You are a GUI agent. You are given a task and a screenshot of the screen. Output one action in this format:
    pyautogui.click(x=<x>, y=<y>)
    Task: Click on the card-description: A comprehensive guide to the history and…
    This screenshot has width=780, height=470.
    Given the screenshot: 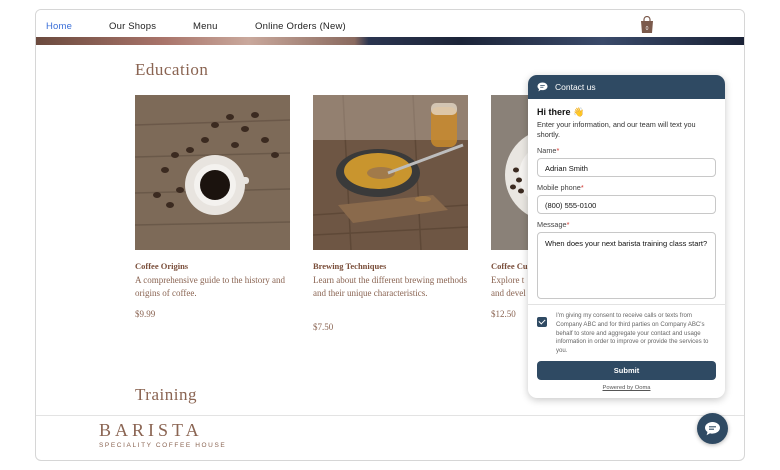 What is the action you would take?
    pyautogui.click(x=210, y=286)
    